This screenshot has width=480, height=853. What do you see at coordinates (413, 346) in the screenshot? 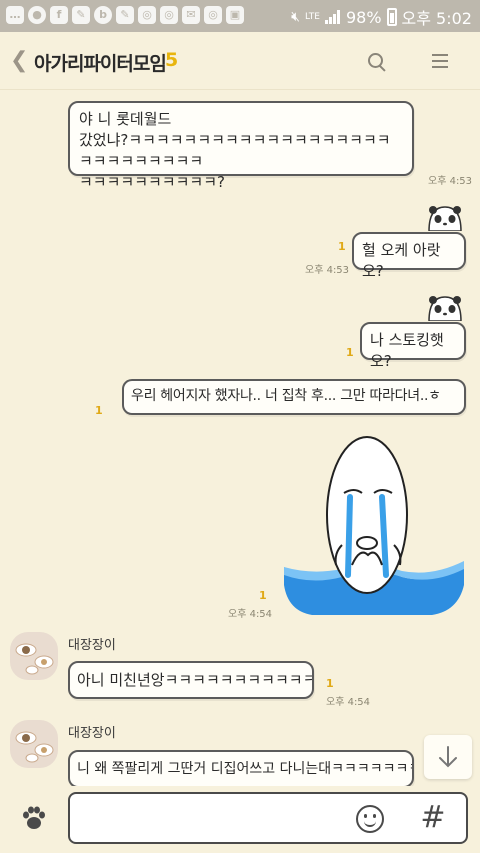
I see `message-bubble: 나 스토킹햇오?` at bounding box center [413, 346].